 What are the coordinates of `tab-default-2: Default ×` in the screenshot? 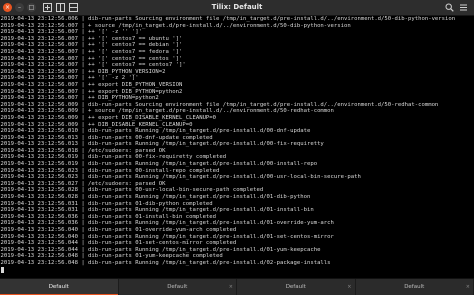 It's located at (178, 287).